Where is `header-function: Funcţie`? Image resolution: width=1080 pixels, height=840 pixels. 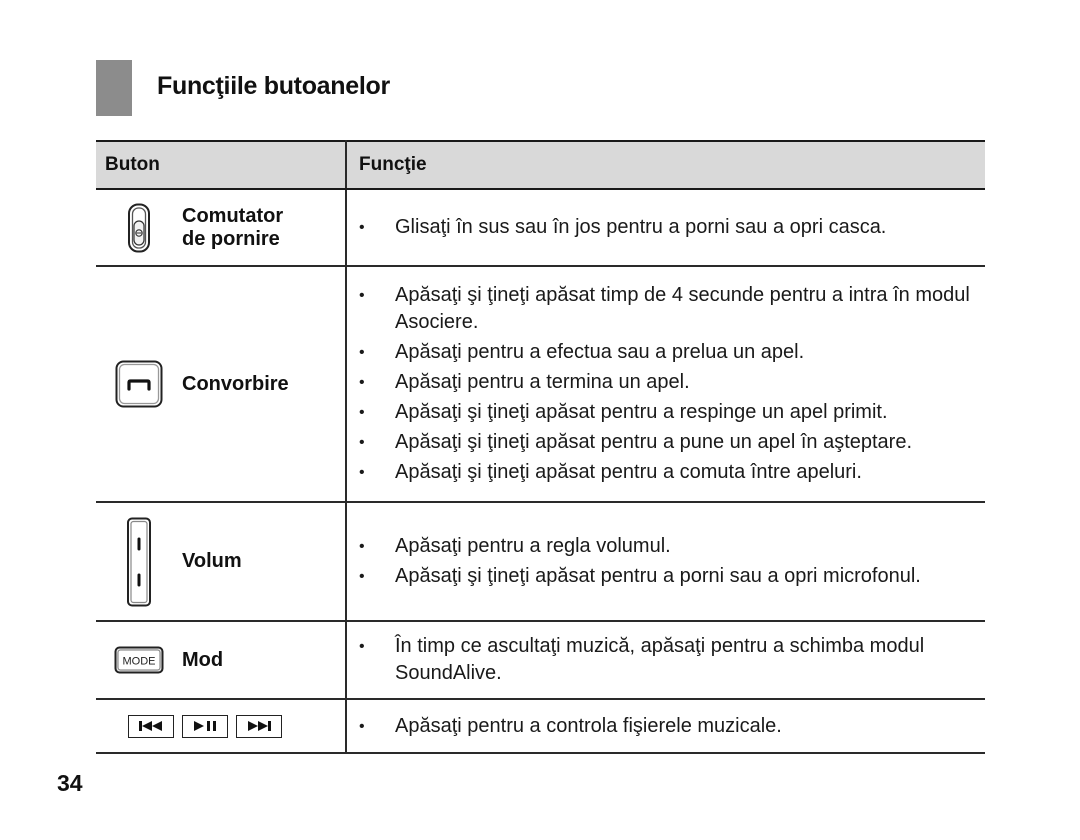 header-function: Funcţie is located at coordinates (665, 165).